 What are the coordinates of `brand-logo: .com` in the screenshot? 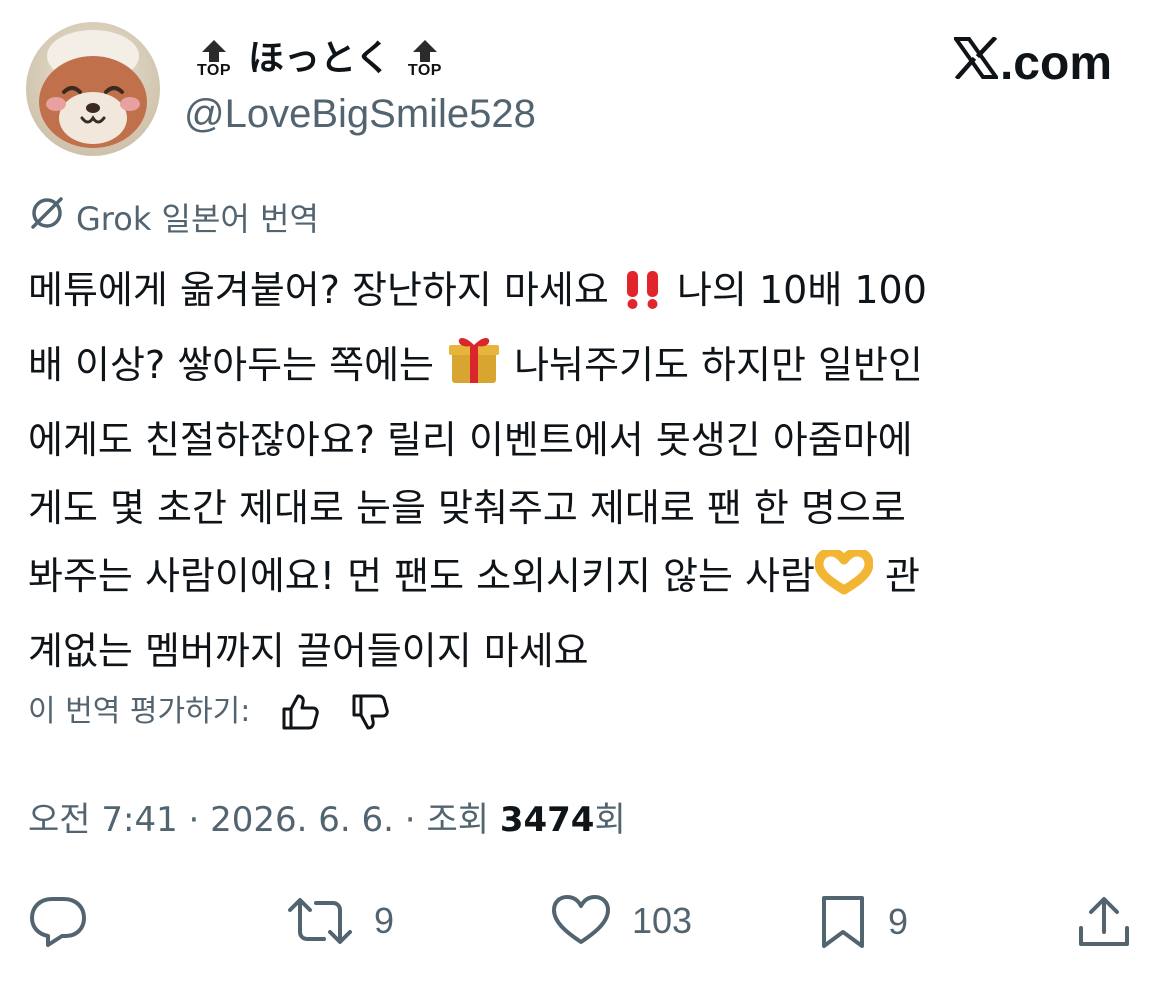 It's located at (1032, 63).